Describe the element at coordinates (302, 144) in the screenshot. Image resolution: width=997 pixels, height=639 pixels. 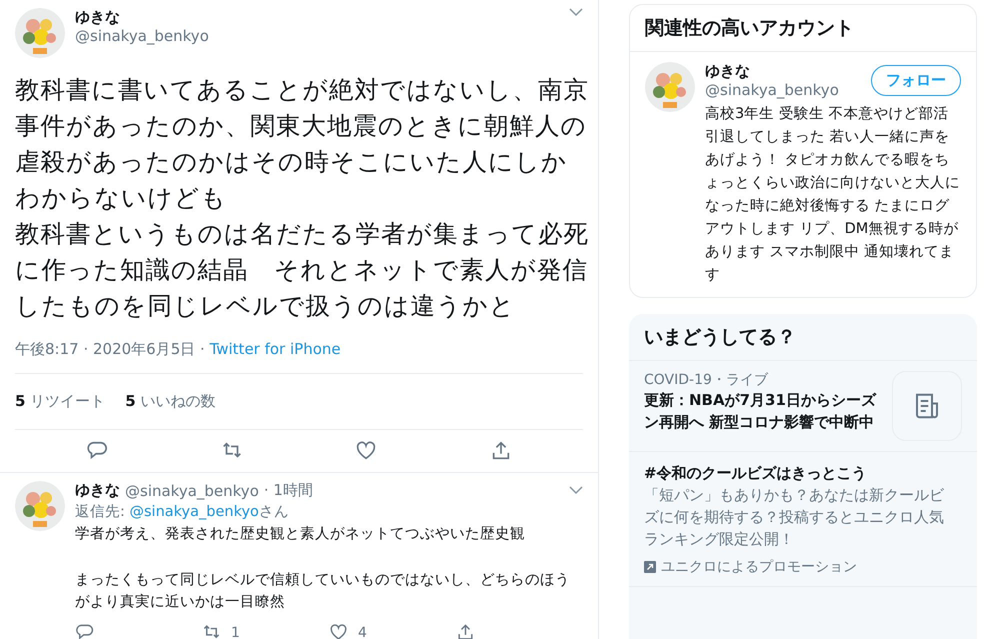
I see `tweet-text: 教科書に書いてあることが絶対ではないし、南京事件があったのか、関東大地震のときに朝鮮人の虐殺があったのかはその時そこにいた人にしかわからないけども` at that location.